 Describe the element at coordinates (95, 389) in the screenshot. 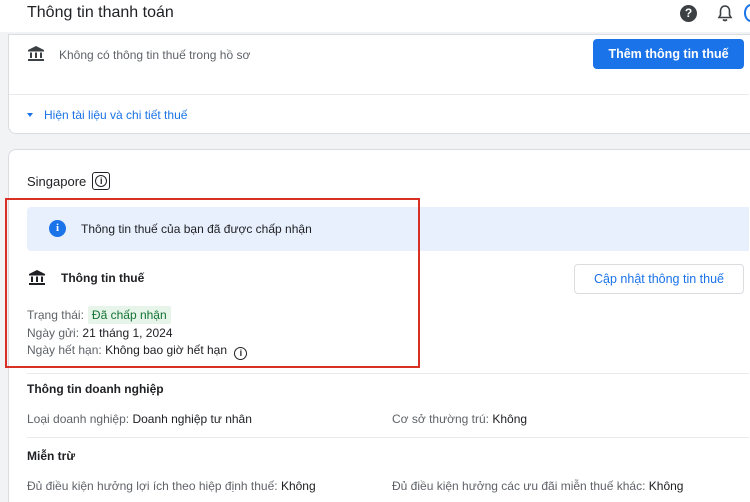

I see `business-info-title: Thông tin doanh nghiệp` at that location.